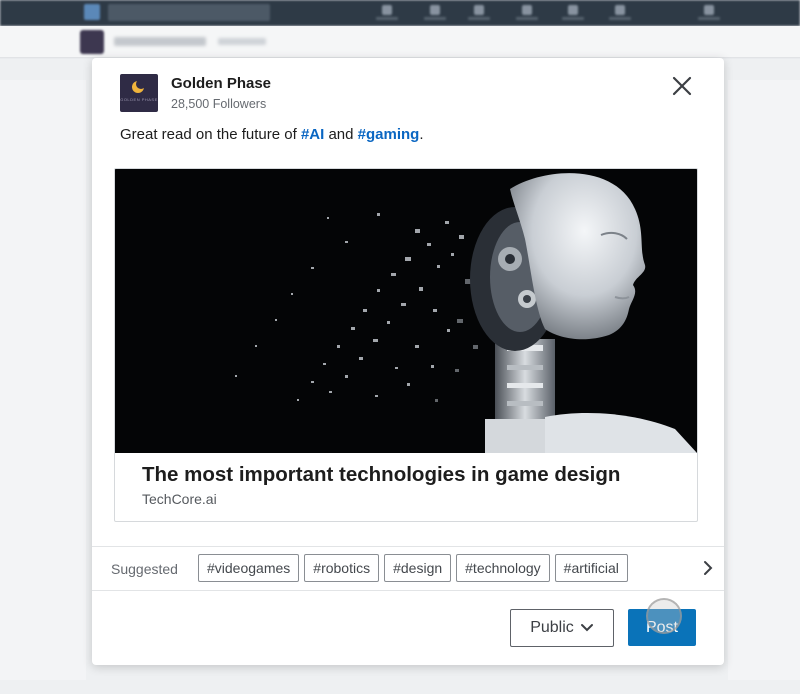 This screenshot has width=800, height=694. What do you see at coordinates (92, 12) in the screenshot?
I see `background-app-logo` at bounding box center [92, 12].